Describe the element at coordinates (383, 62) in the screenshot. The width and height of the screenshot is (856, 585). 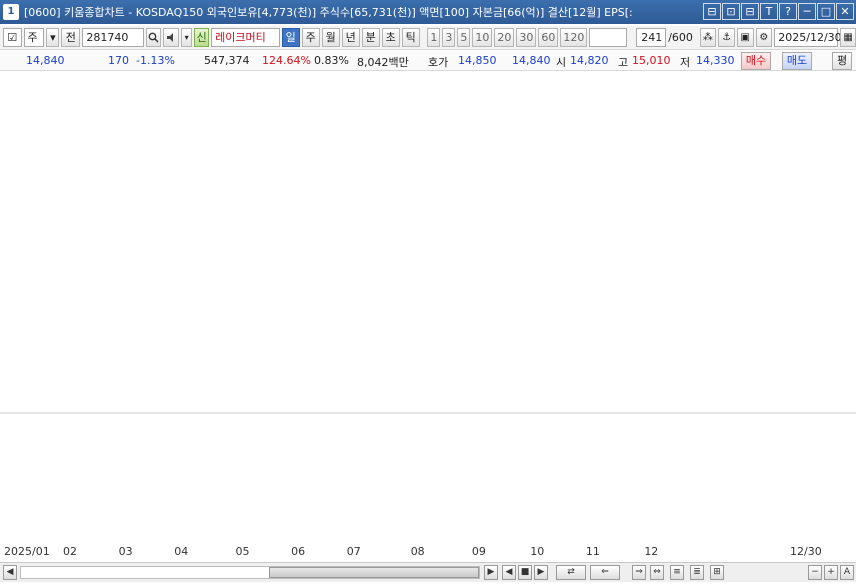
I see `trade-amount: 8,042백만` at that location.